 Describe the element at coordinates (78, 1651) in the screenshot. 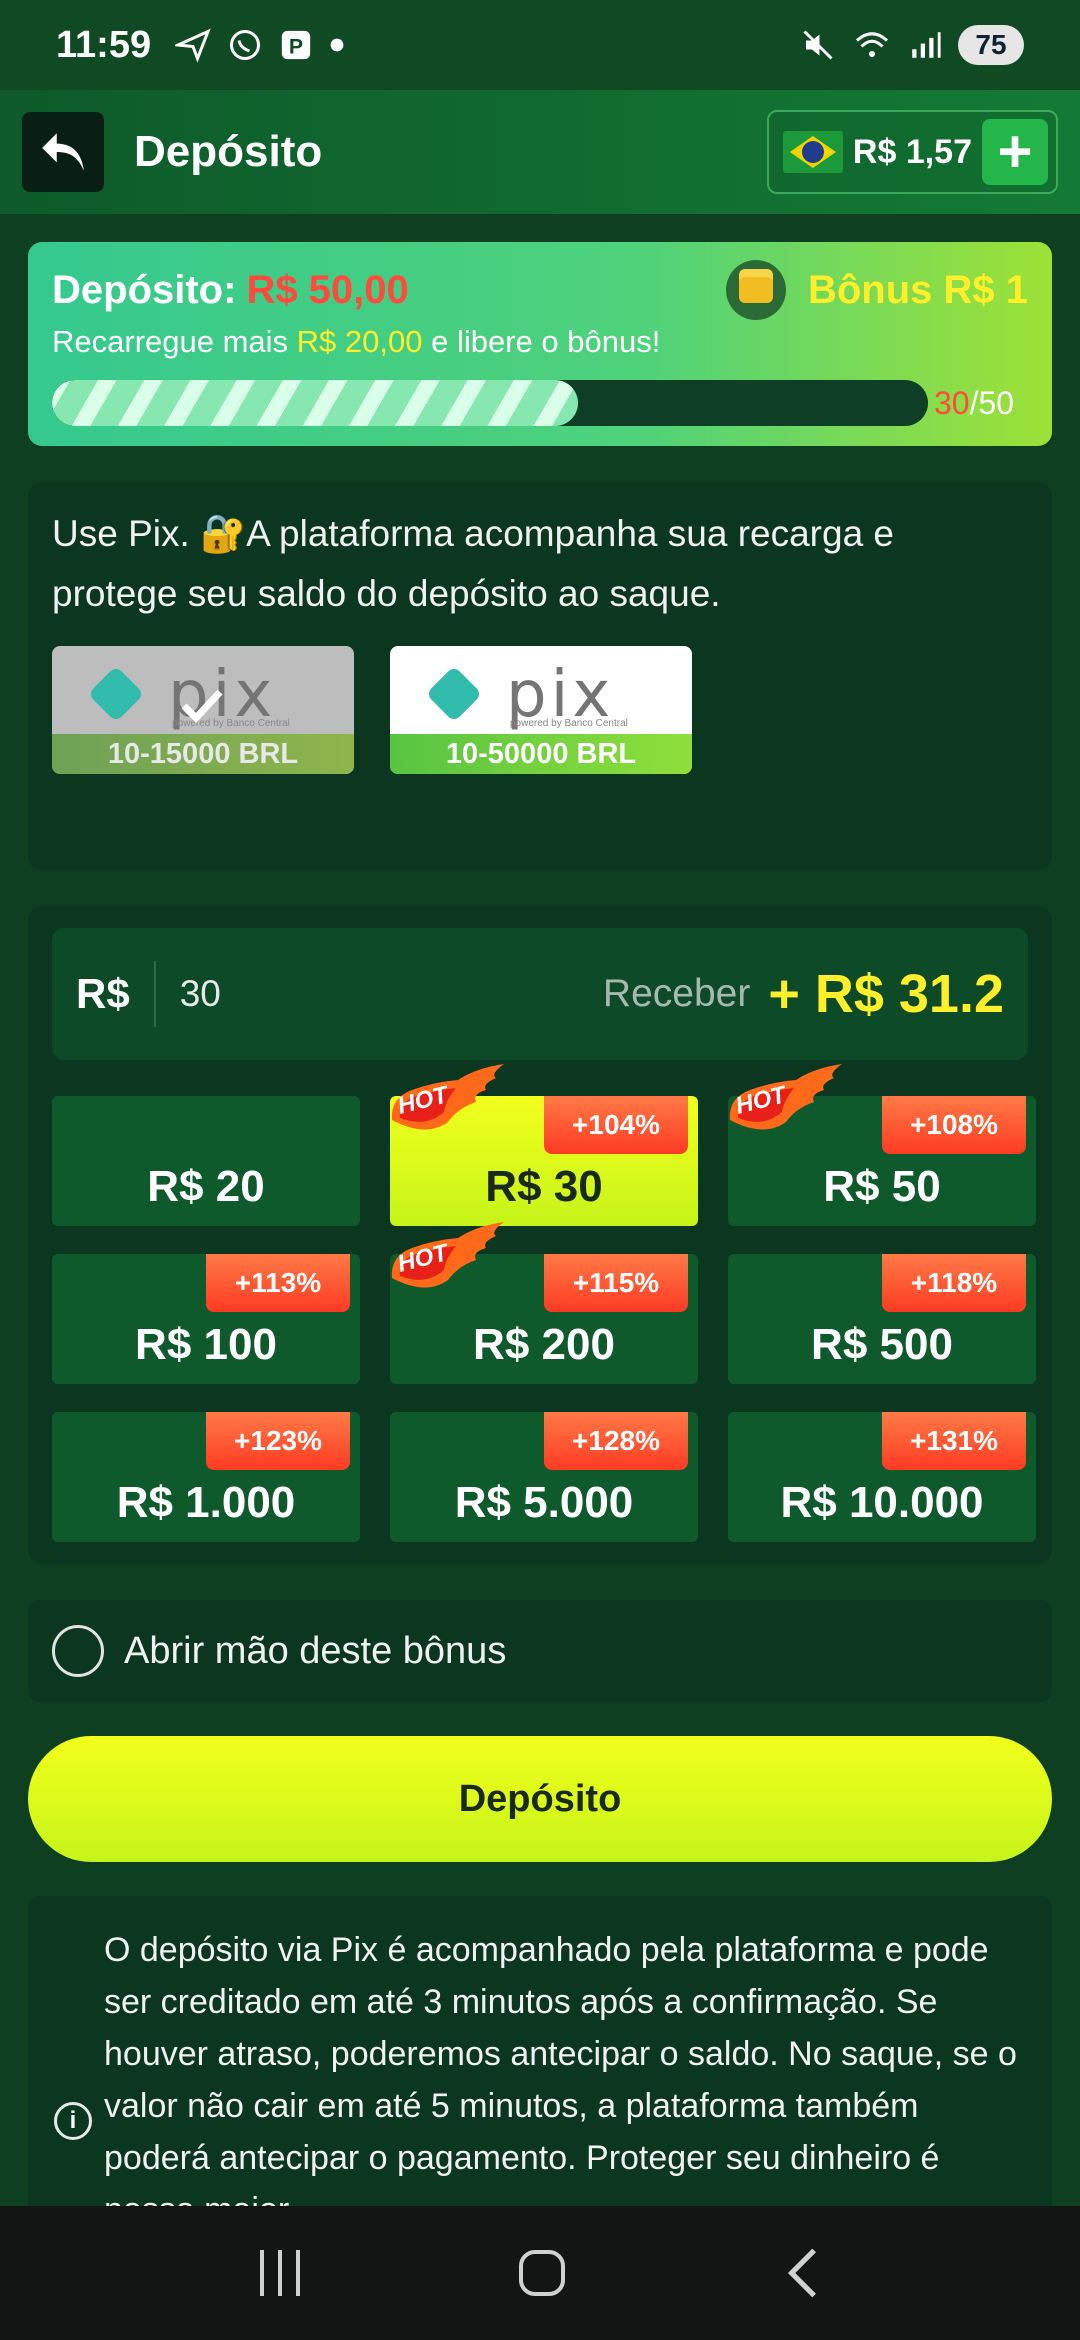

I see `waive-bonus-radio` at that location.